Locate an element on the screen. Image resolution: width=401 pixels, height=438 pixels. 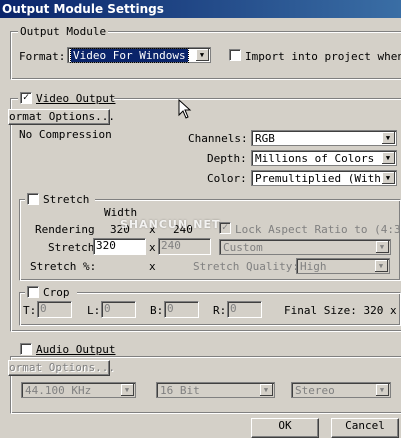
stretch-preset-value: Custom is located at coordinates (243, 247).